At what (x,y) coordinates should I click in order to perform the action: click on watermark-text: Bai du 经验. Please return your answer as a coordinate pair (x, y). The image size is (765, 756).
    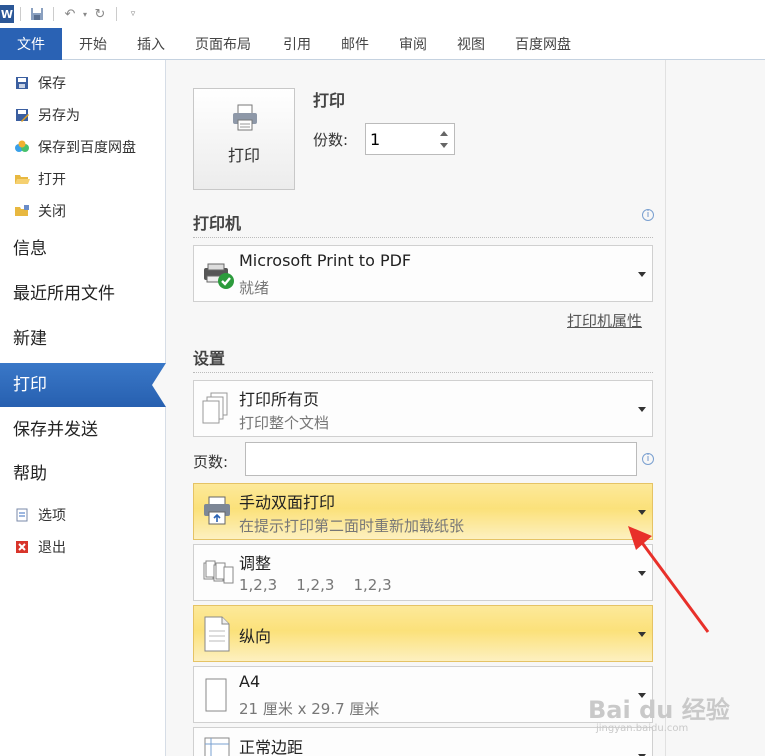
    Looking at the image, I should click on (659, 710).